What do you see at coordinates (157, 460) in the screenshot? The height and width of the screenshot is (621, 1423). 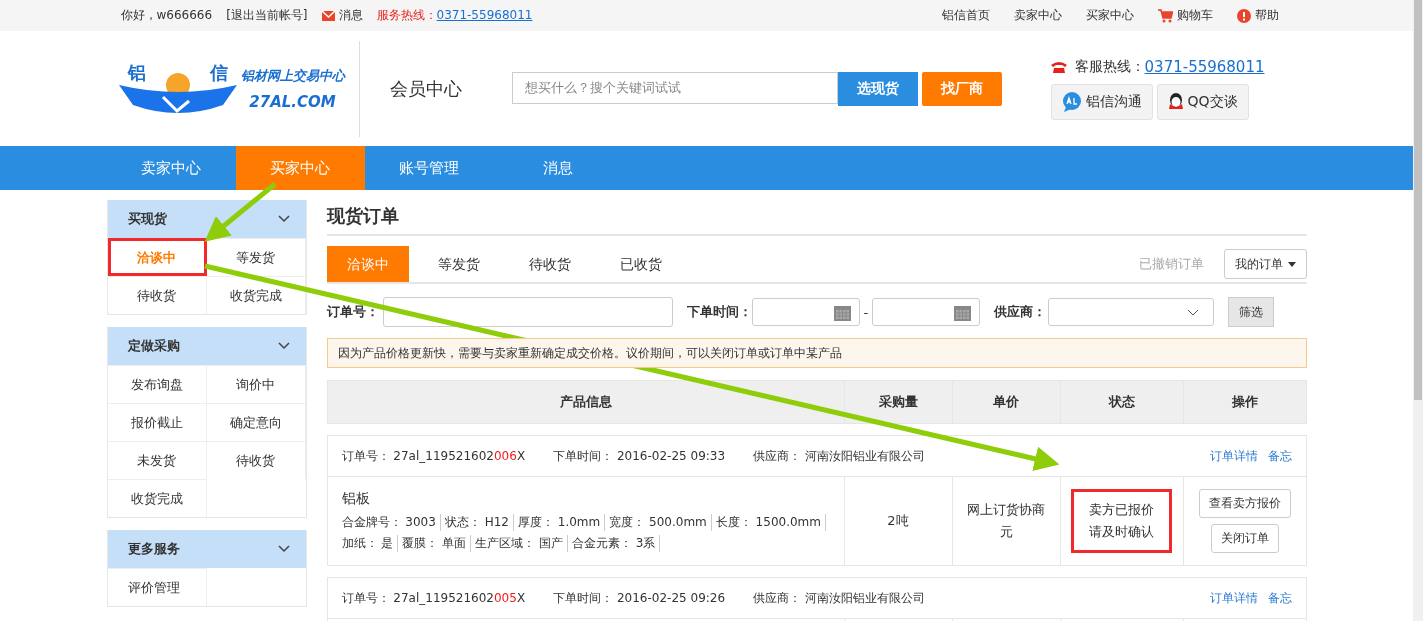 I see `sidebar-item: 未发货` at bounding box center [157, 460].